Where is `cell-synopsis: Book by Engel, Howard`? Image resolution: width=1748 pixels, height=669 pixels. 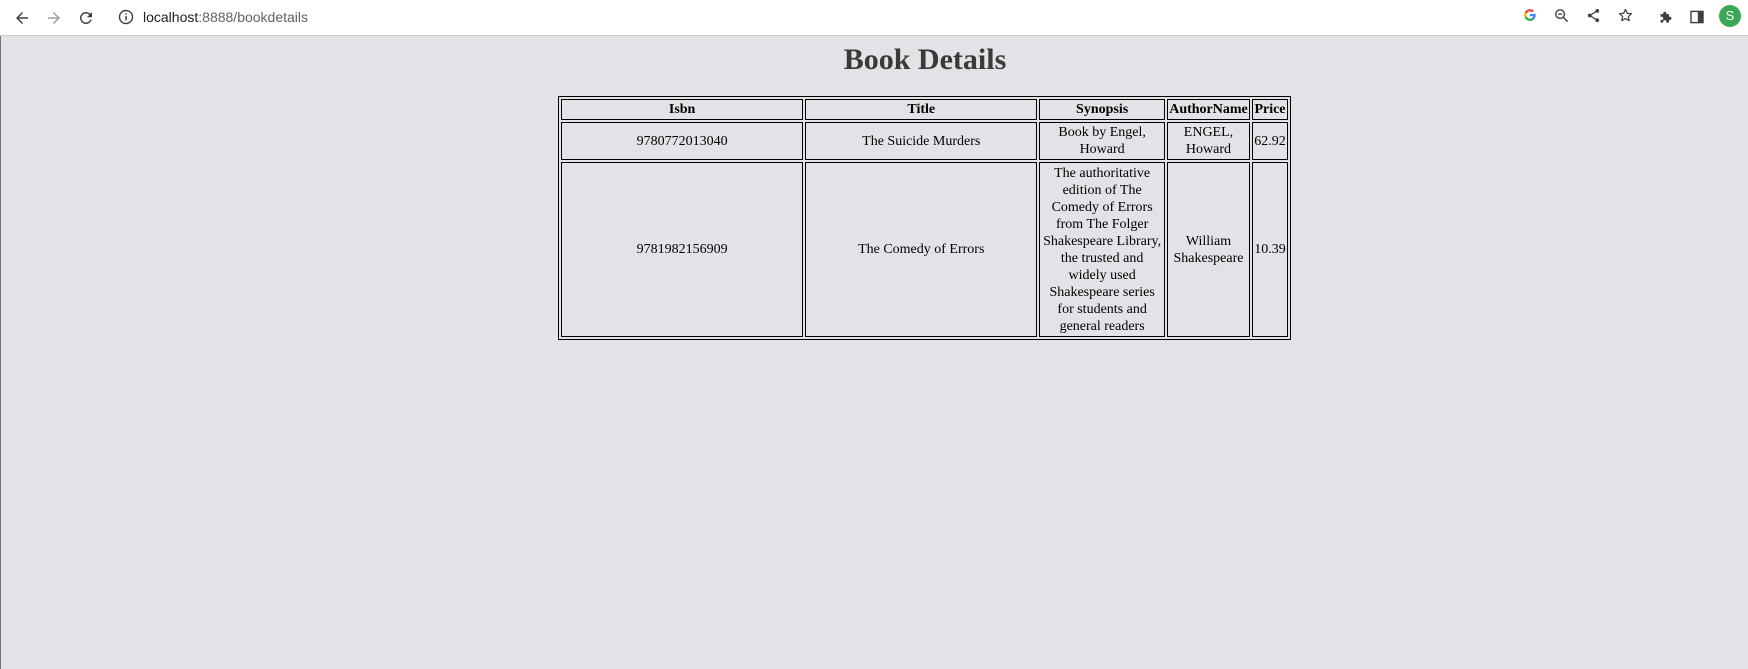
cell-synopsis: Book by Engel, Howard is located at coordinates (1102, 141).